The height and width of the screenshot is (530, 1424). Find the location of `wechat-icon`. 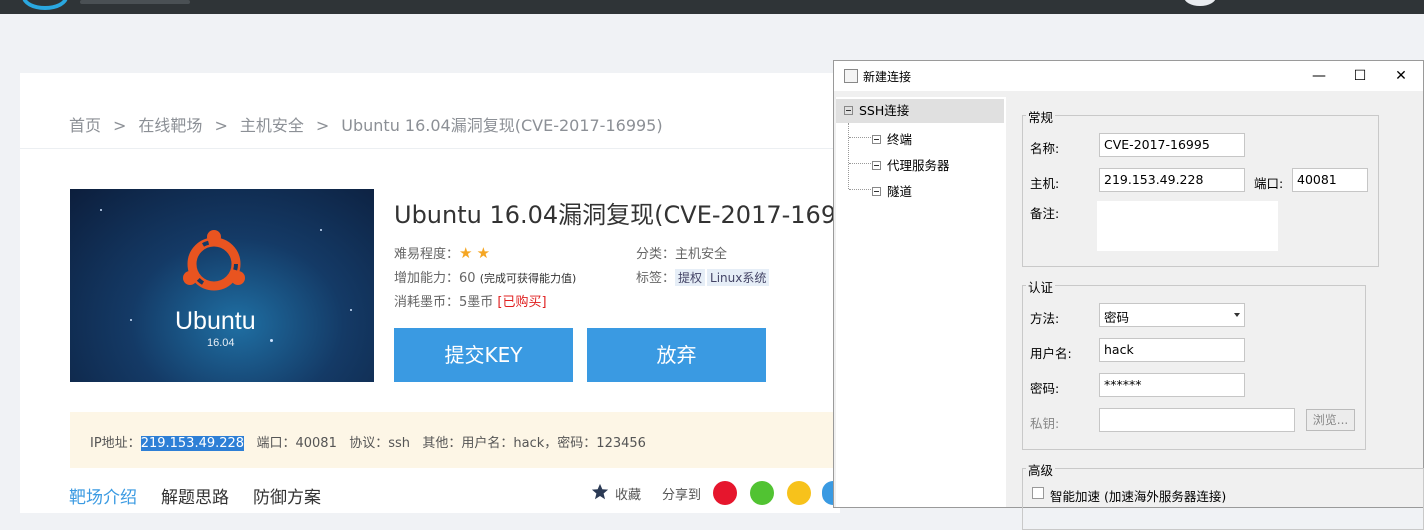

wechat-icon is located at coordinates (762, 493).